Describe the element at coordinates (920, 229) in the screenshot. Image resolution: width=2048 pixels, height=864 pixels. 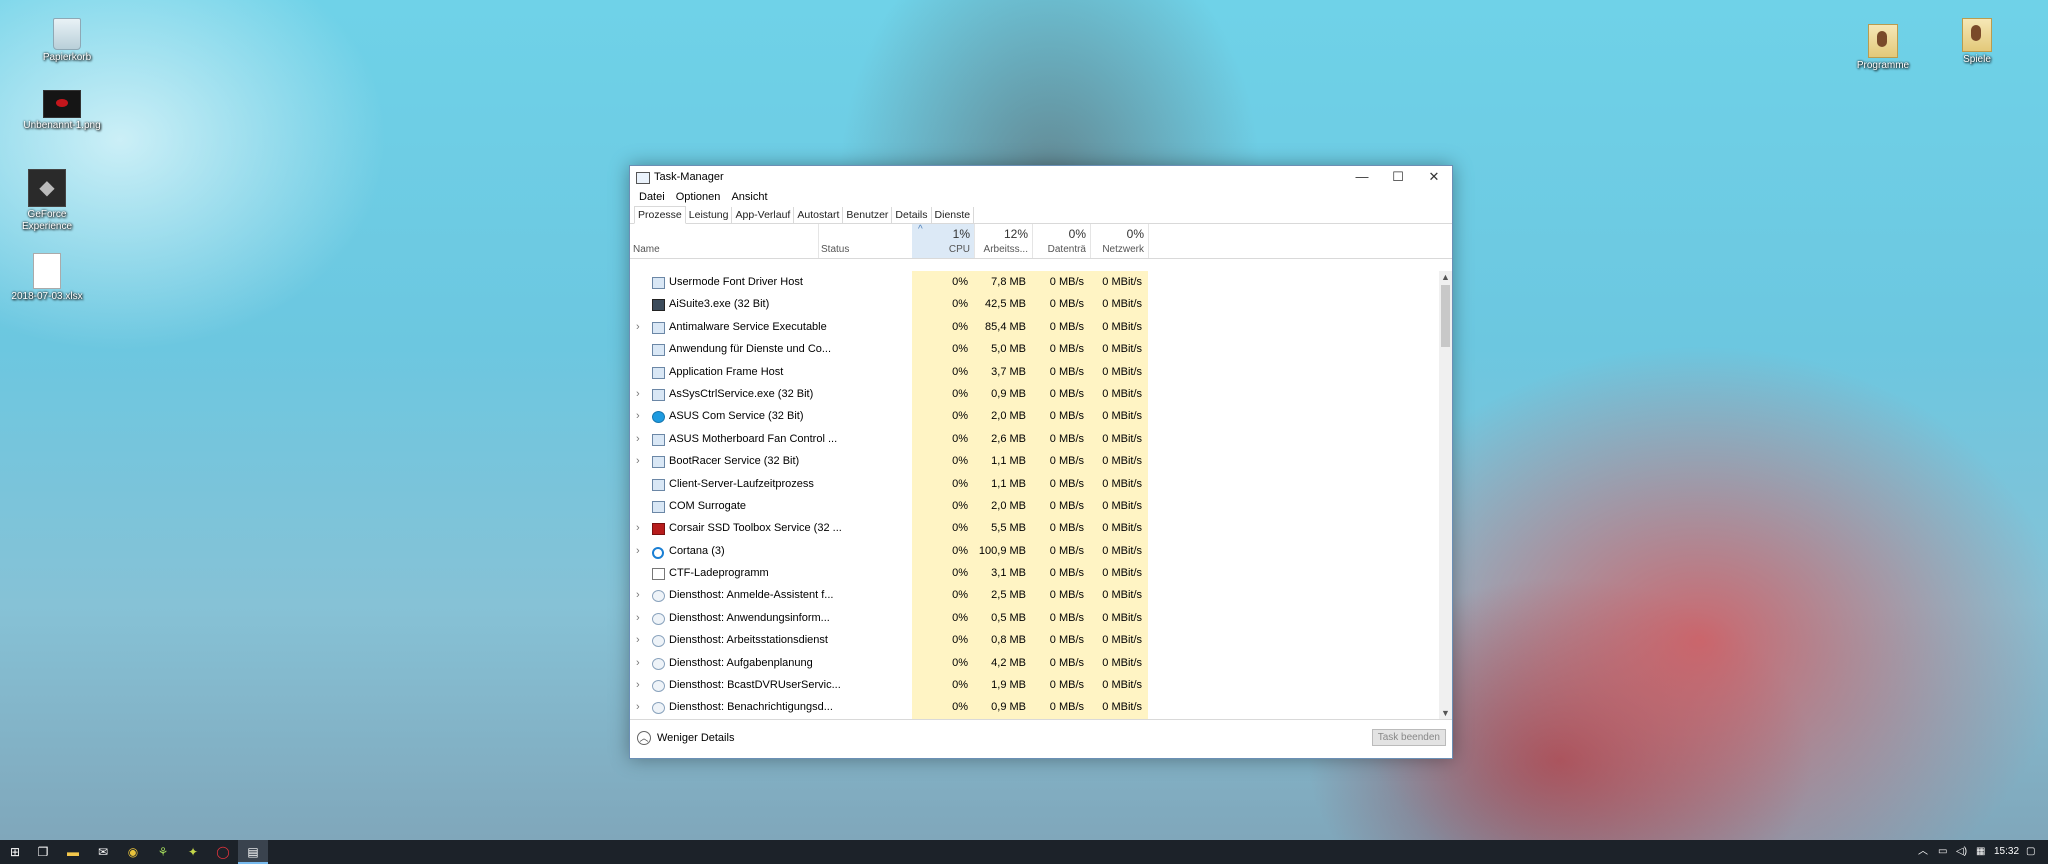
I see `sort-arrow-icon: ^` at that location.